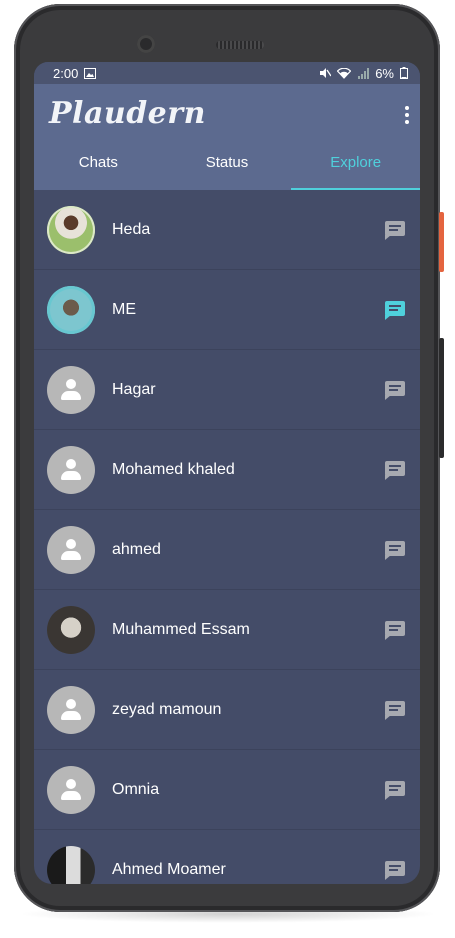  I want to click on app-bar: Plaudern Chats Status Explore, so click(227, 137).